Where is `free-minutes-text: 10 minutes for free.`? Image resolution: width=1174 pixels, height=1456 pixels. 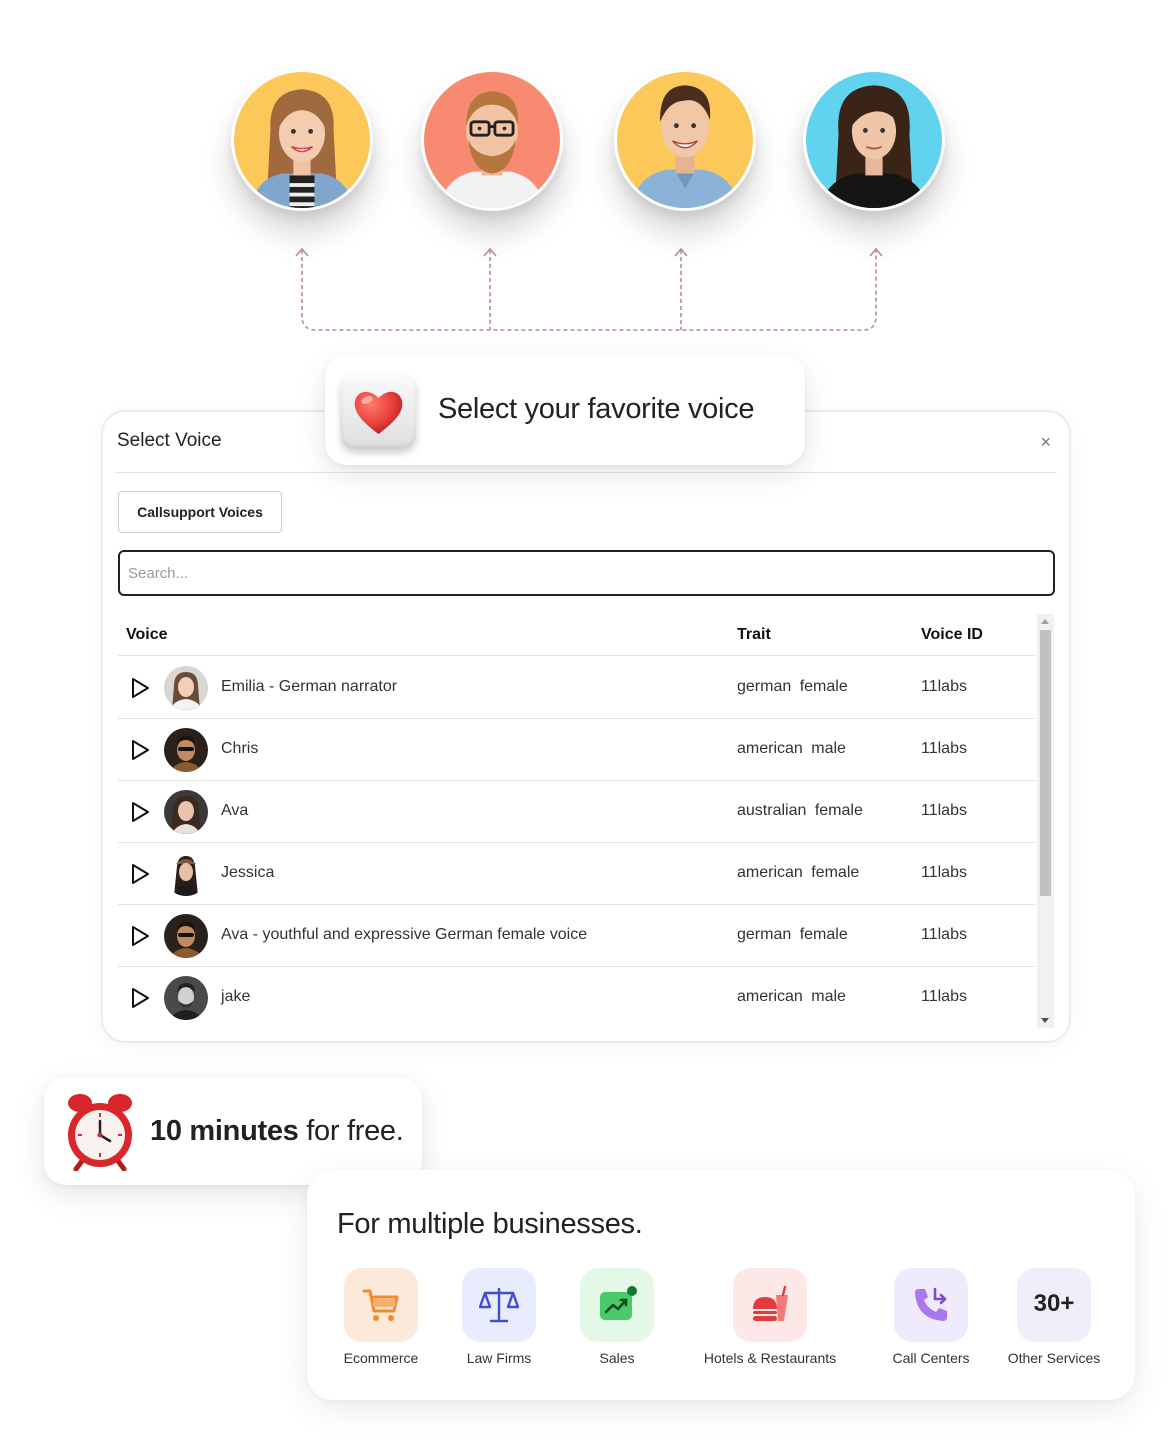 free-minutes-text: 10 minutes for free. is located at coordinates (277, 1131).